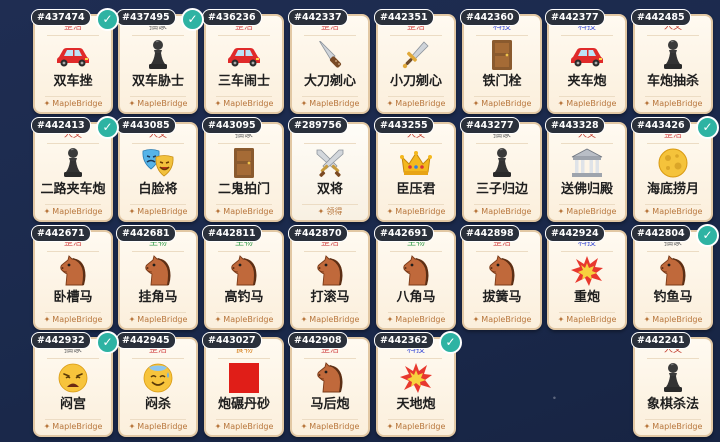 Image resolution: width=720 pixels, height=442 pixels. I want to click on door-icon, so click(502, 55).